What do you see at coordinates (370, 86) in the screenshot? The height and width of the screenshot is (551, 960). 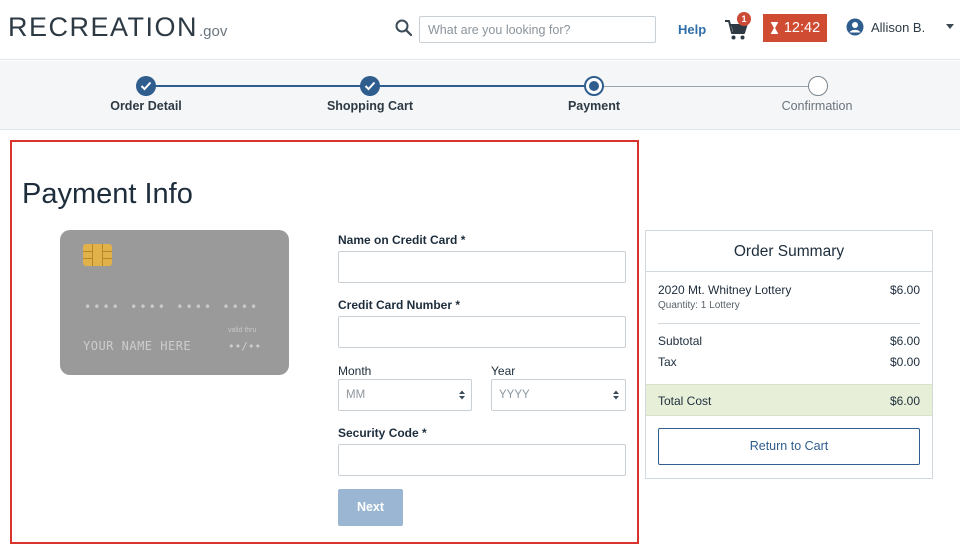 I see `step-shopping-cart-check-icon` at bounding box center [370, 86].